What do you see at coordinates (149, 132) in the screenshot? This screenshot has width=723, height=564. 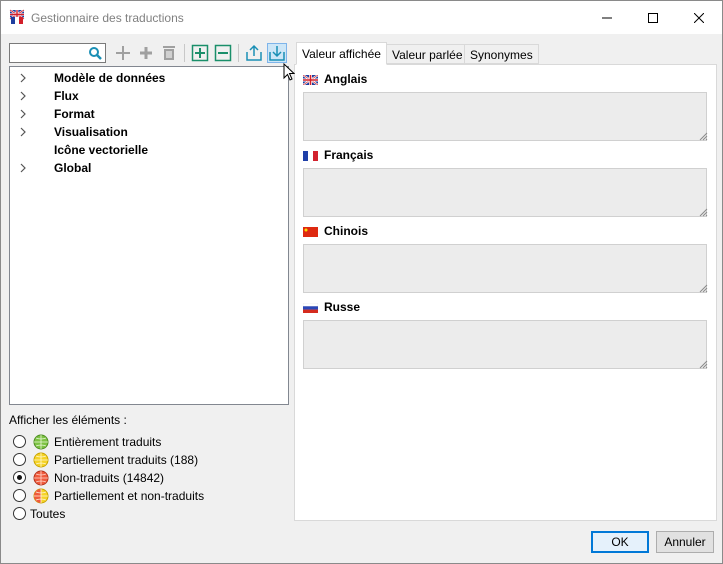 I see `tree-item-visualisation: Visualisation` at bounding box center [149, 132].